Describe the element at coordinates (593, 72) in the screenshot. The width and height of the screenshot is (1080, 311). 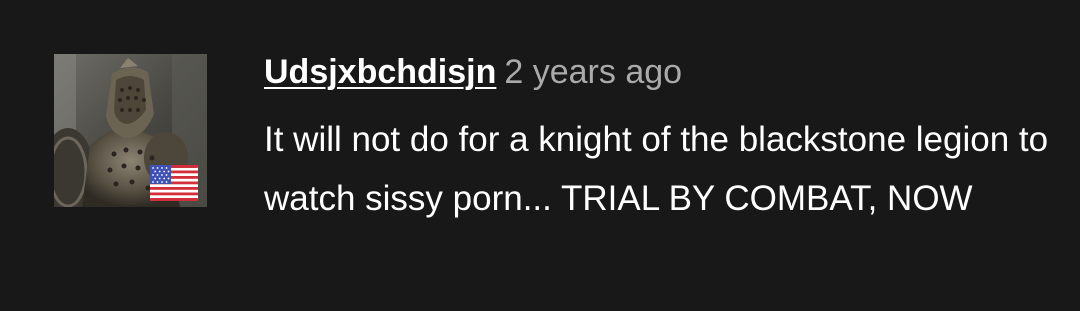
I see `comment-timestamp: 2 years ago` at that location.